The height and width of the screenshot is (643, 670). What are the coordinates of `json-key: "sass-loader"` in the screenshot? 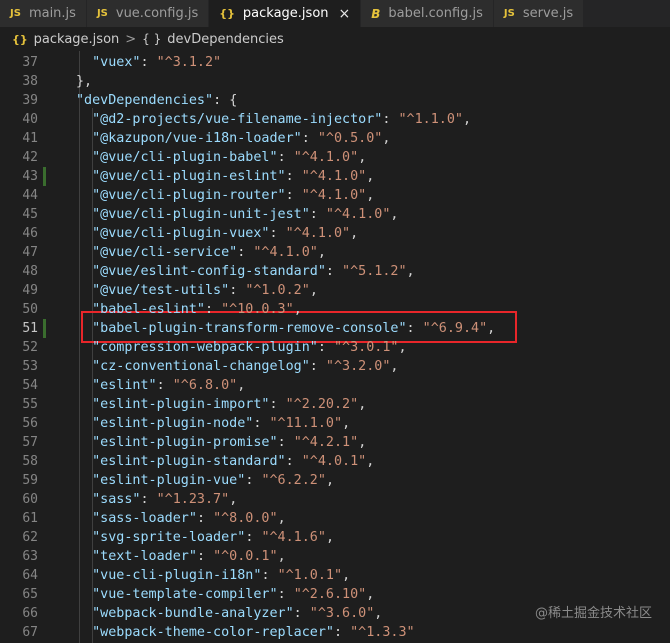 It's located at (144, 518).